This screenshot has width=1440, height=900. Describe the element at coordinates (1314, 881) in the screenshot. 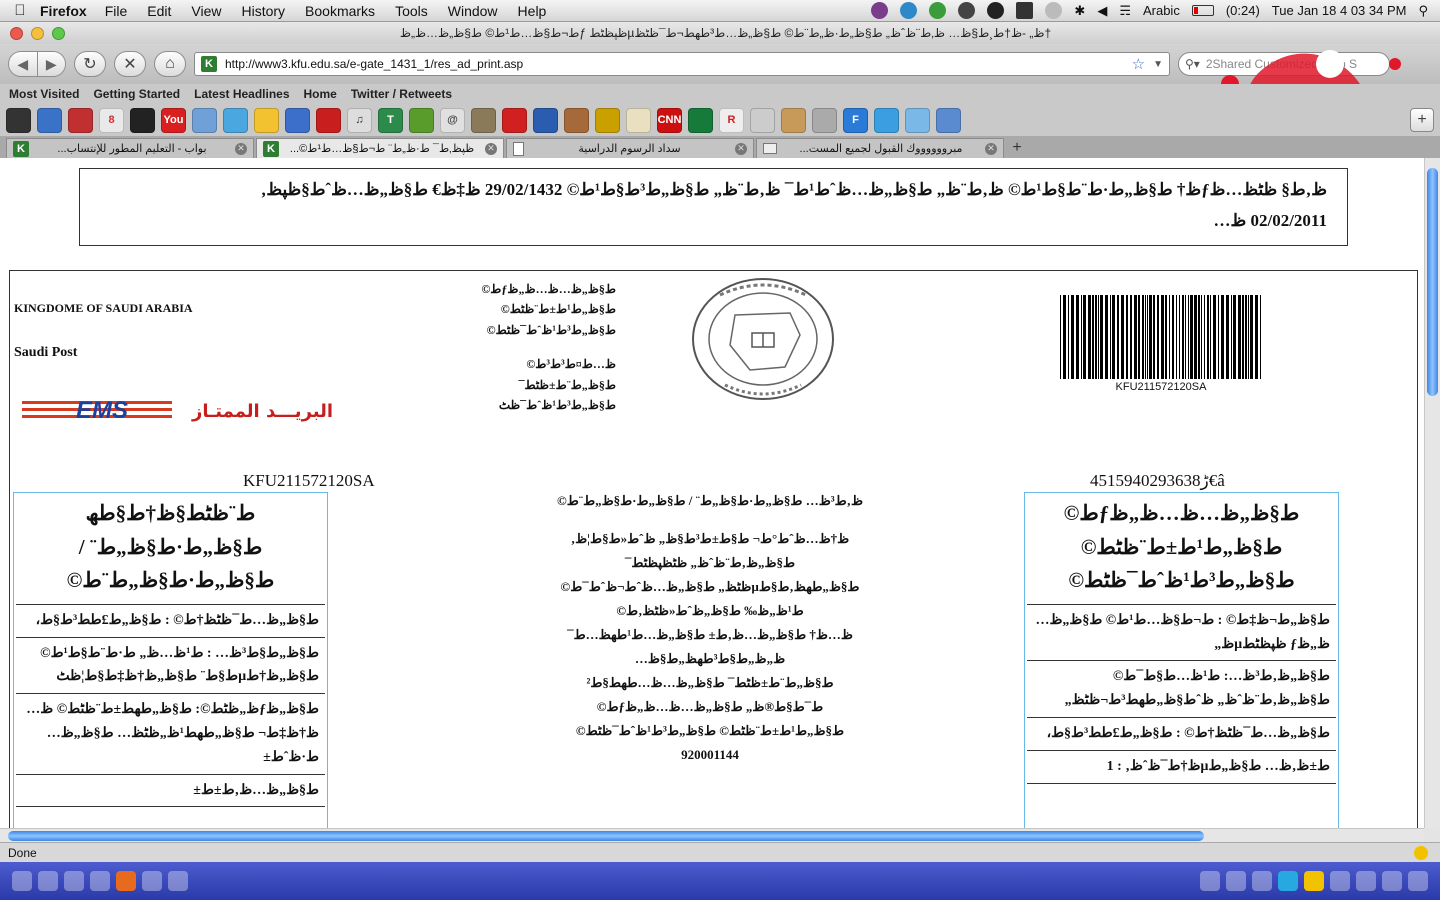

I see `smiley-icon` at that location.